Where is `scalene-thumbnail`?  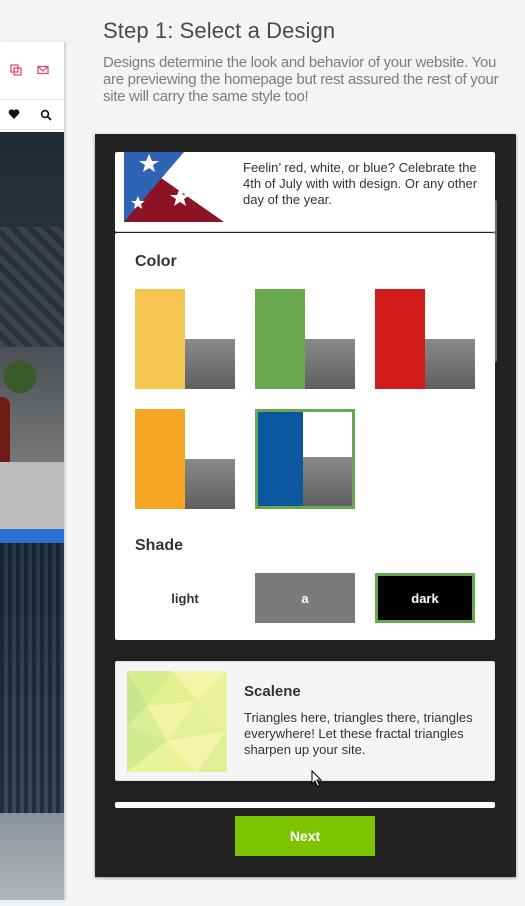 scalene-thumbnail is located at coordinates (177, 721).